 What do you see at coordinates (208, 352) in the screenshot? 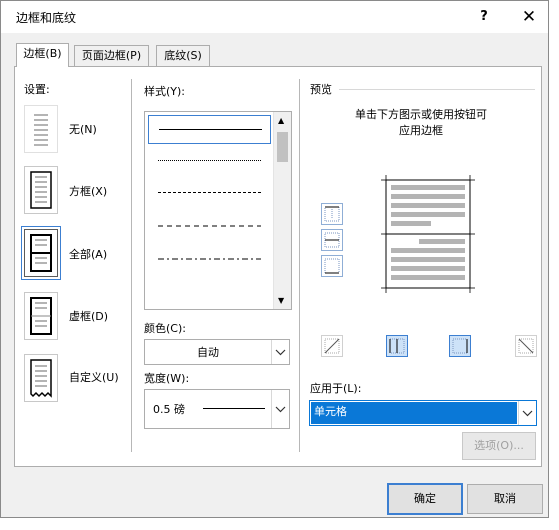
I see `color-value: 自动` at bounding box center [208, 352].